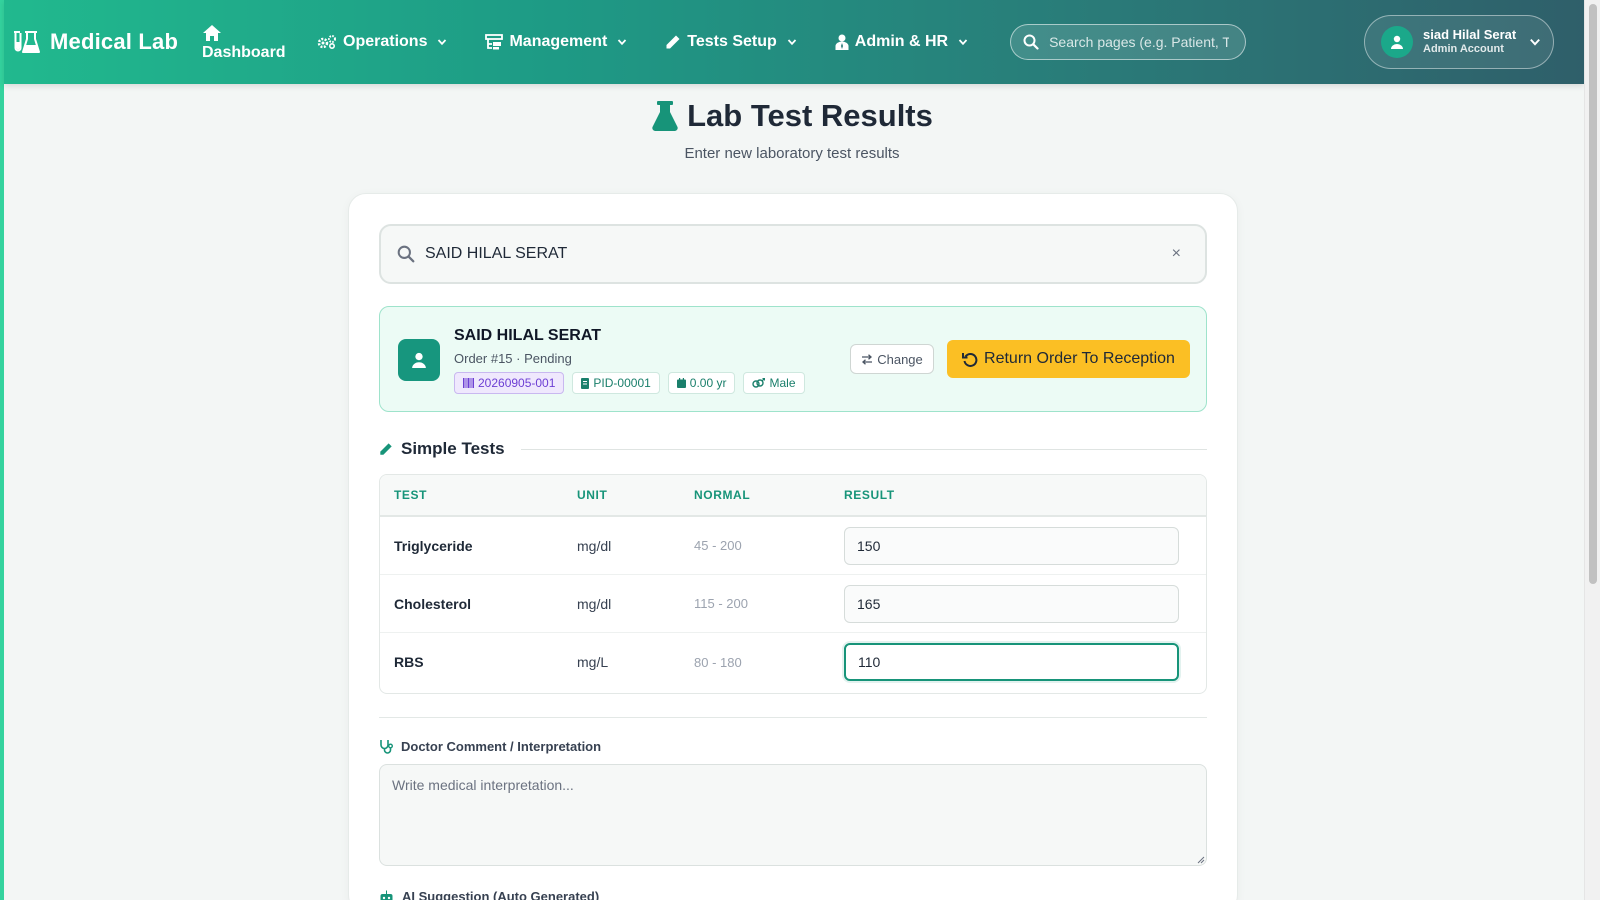 The image size is (1600, 900). I want to click on nav-dashboard: Dashboard, so click(259, 42).